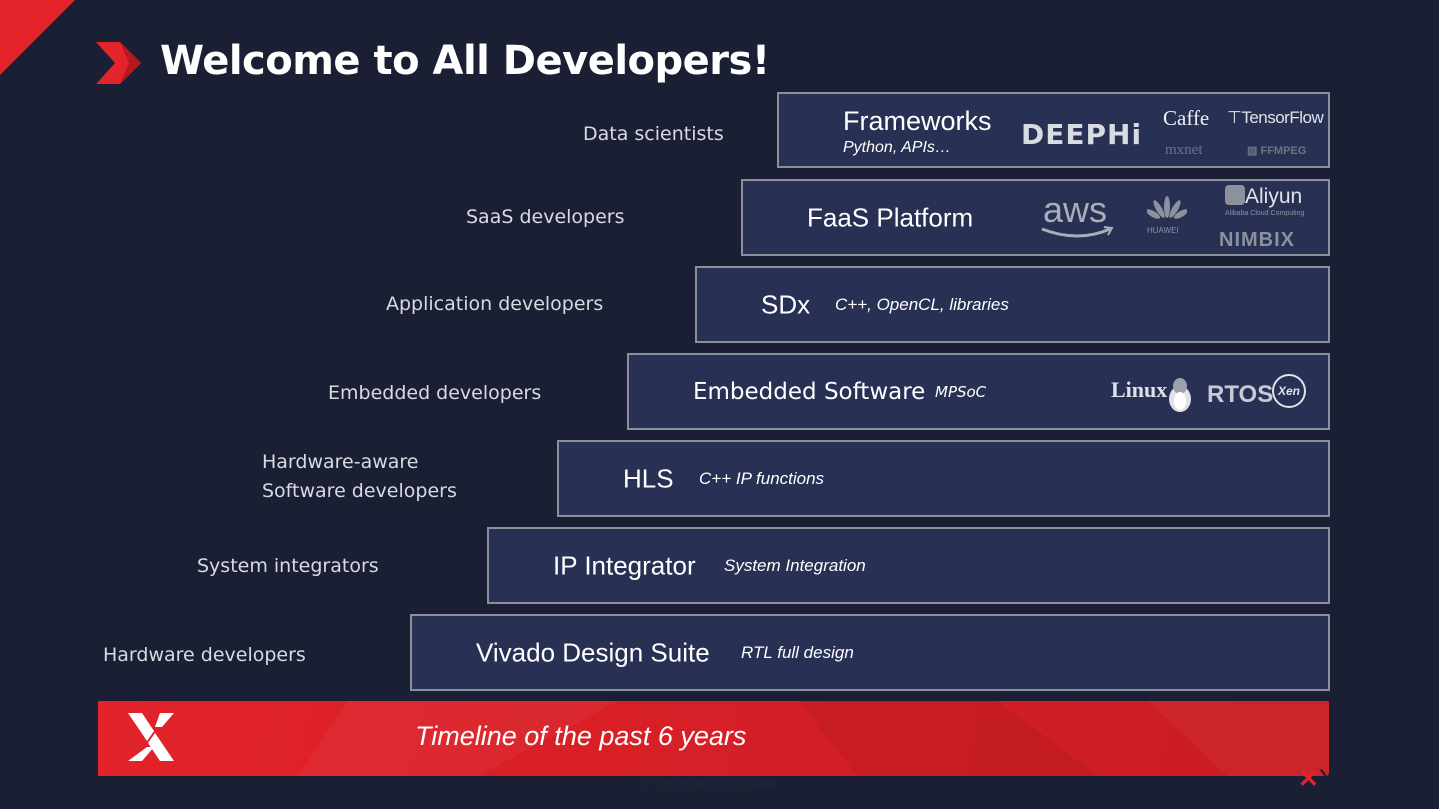  I want to click on tier-name: SDx, so click(786, 304).